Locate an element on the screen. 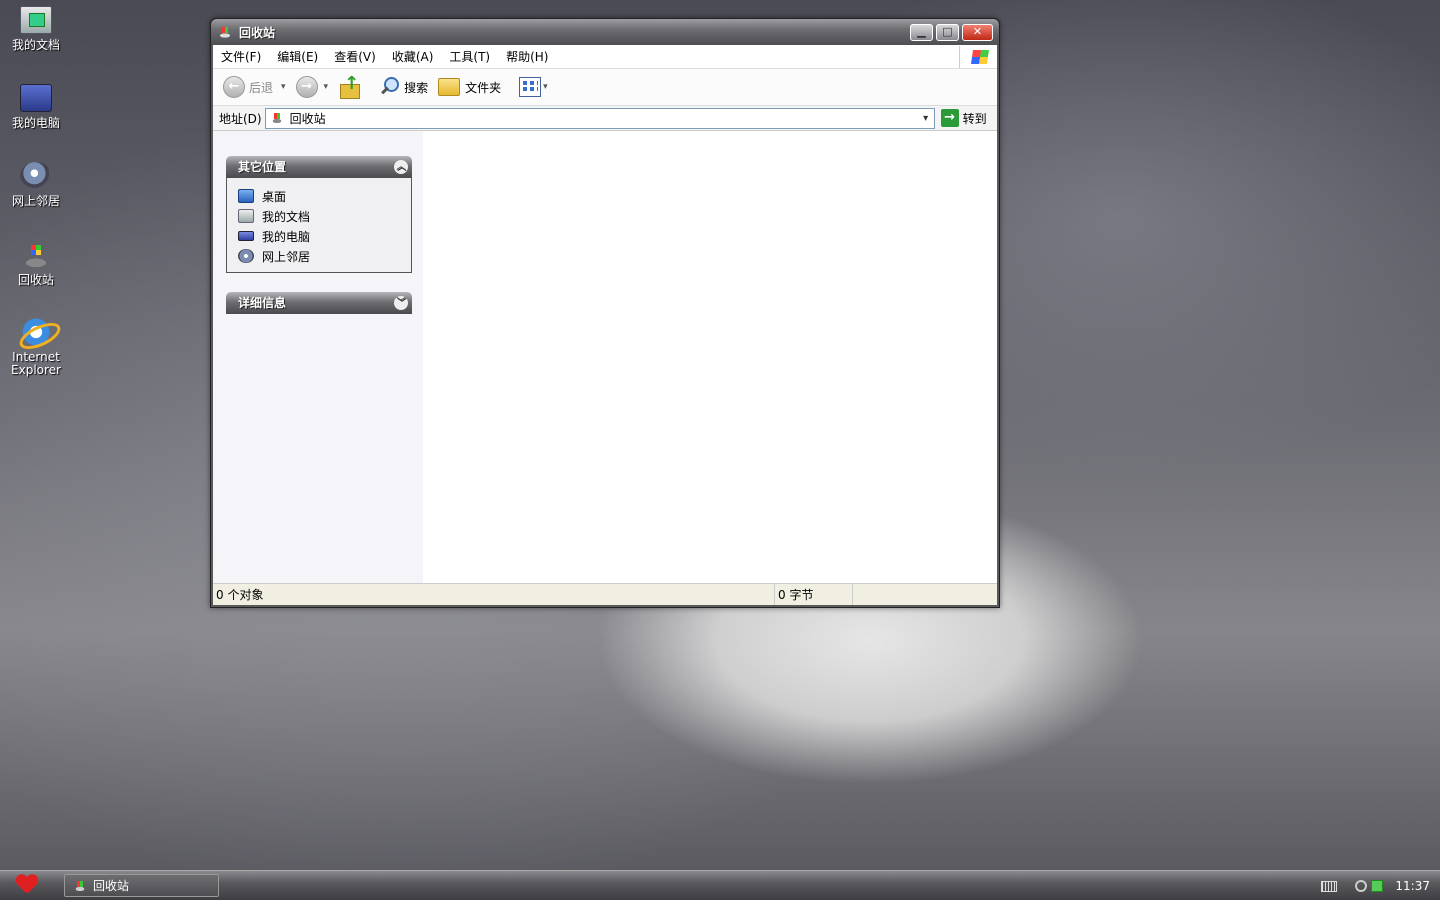 This screenshot has width=1440, height=900. search-button: 搜索 is located at coordinates (403, 87).